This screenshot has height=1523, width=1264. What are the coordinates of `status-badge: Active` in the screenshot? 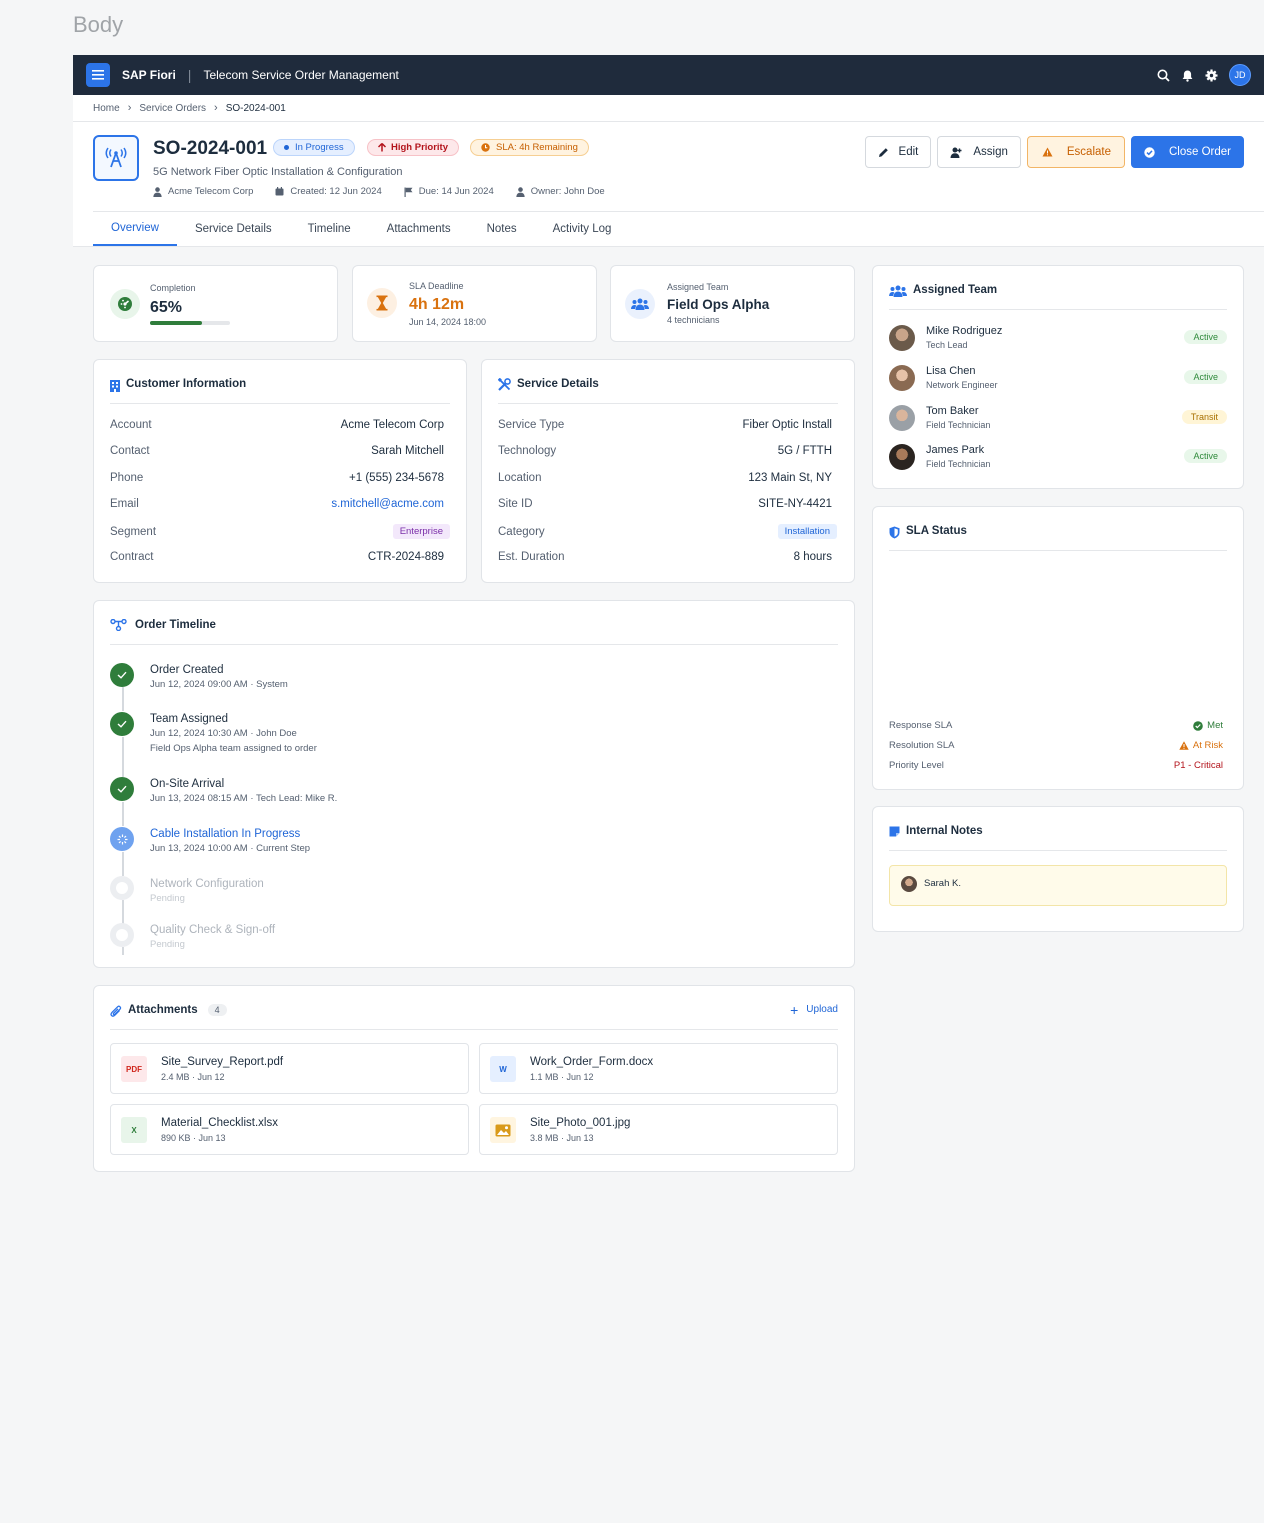 It's located at (1205, 456).